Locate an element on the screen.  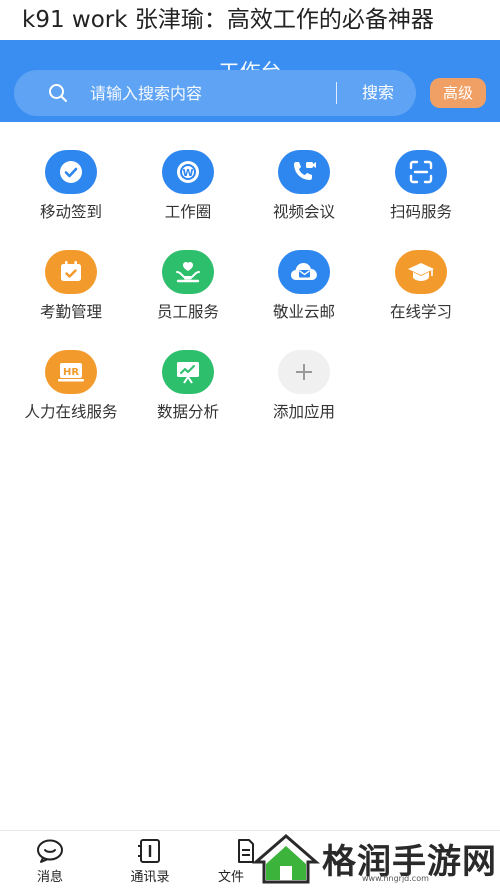
app-label: 在线学习 is located at coordinates (420, 312).